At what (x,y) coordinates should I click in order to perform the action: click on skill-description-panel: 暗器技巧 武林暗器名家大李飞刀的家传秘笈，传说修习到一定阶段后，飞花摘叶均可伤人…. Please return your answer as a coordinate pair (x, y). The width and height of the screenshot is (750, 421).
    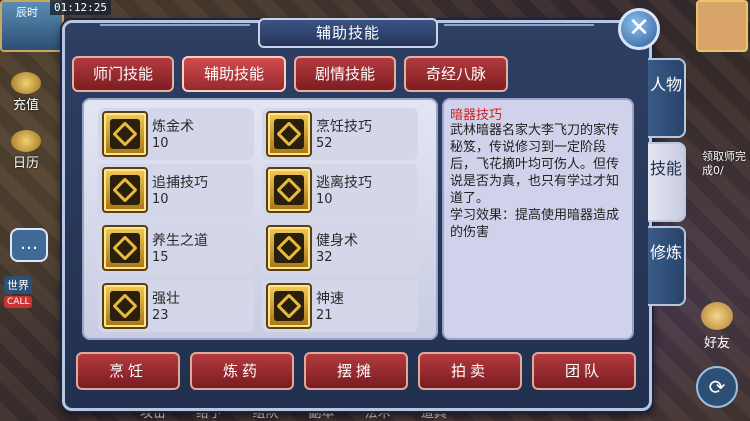
    Looking at the image, I should click on (538, 219).